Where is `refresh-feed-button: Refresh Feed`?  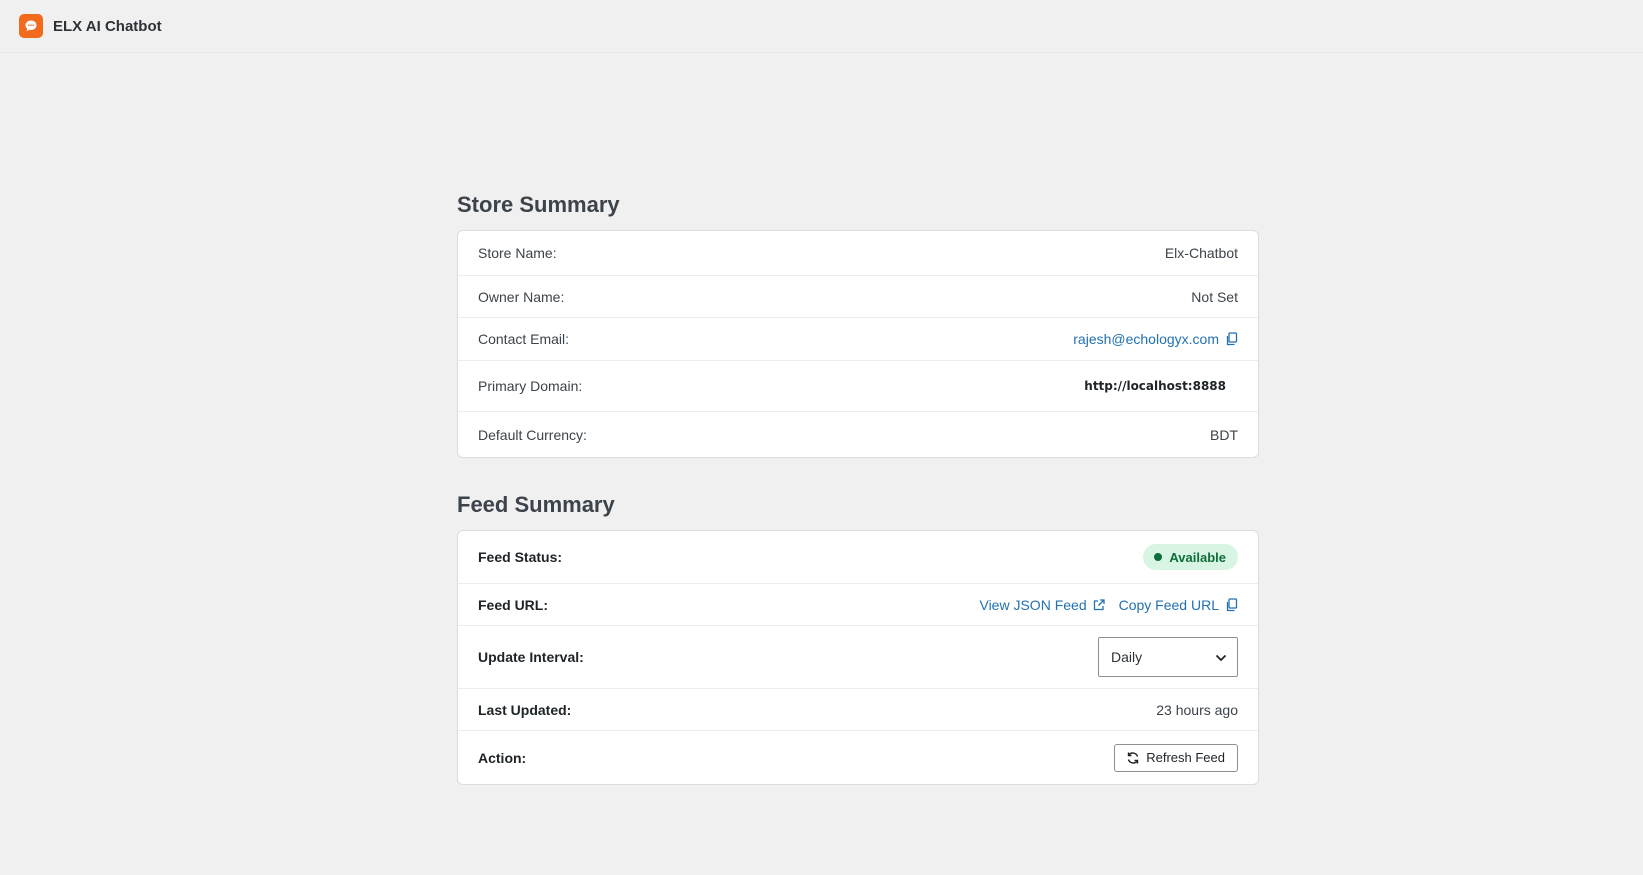
refresh-feed-button: Refresh Feed is located at coordinates (1176, 757).